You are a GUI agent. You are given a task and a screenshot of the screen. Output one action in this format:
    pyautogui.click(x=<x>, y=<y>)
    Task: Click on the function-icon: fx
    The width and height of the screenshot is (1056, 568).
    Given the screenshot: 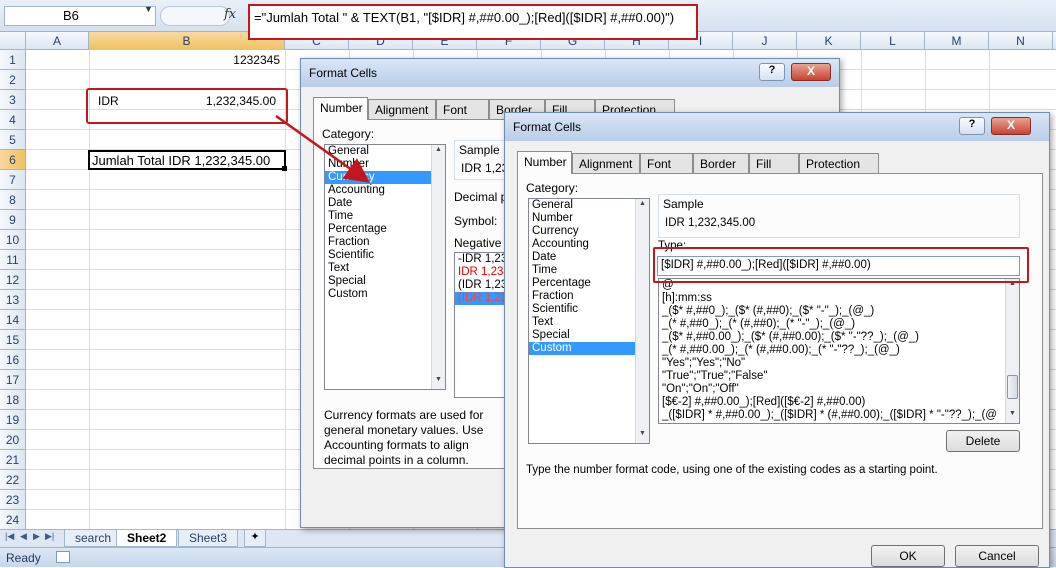 What is the action you would take?
    pyautogui.click(x=230, y=14)
    